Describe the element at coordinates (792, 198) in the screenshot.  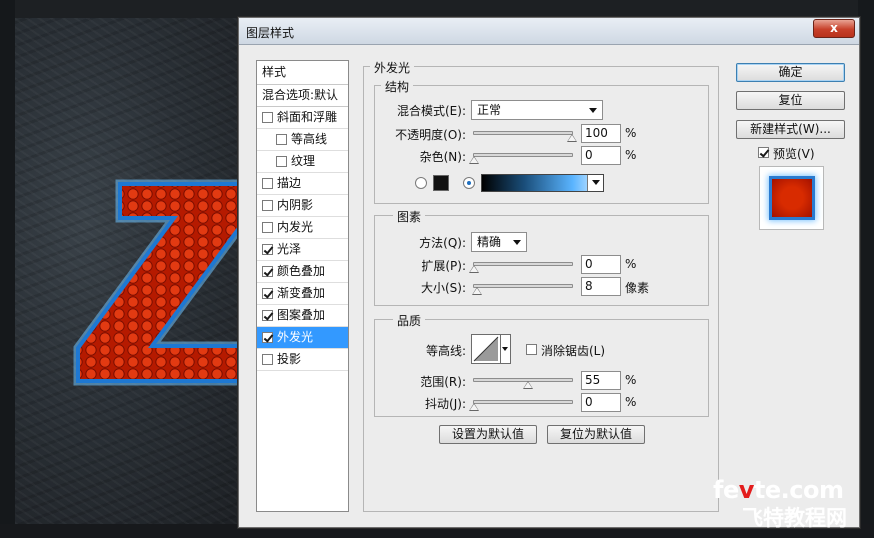
I see `preview-swatch` at that location.